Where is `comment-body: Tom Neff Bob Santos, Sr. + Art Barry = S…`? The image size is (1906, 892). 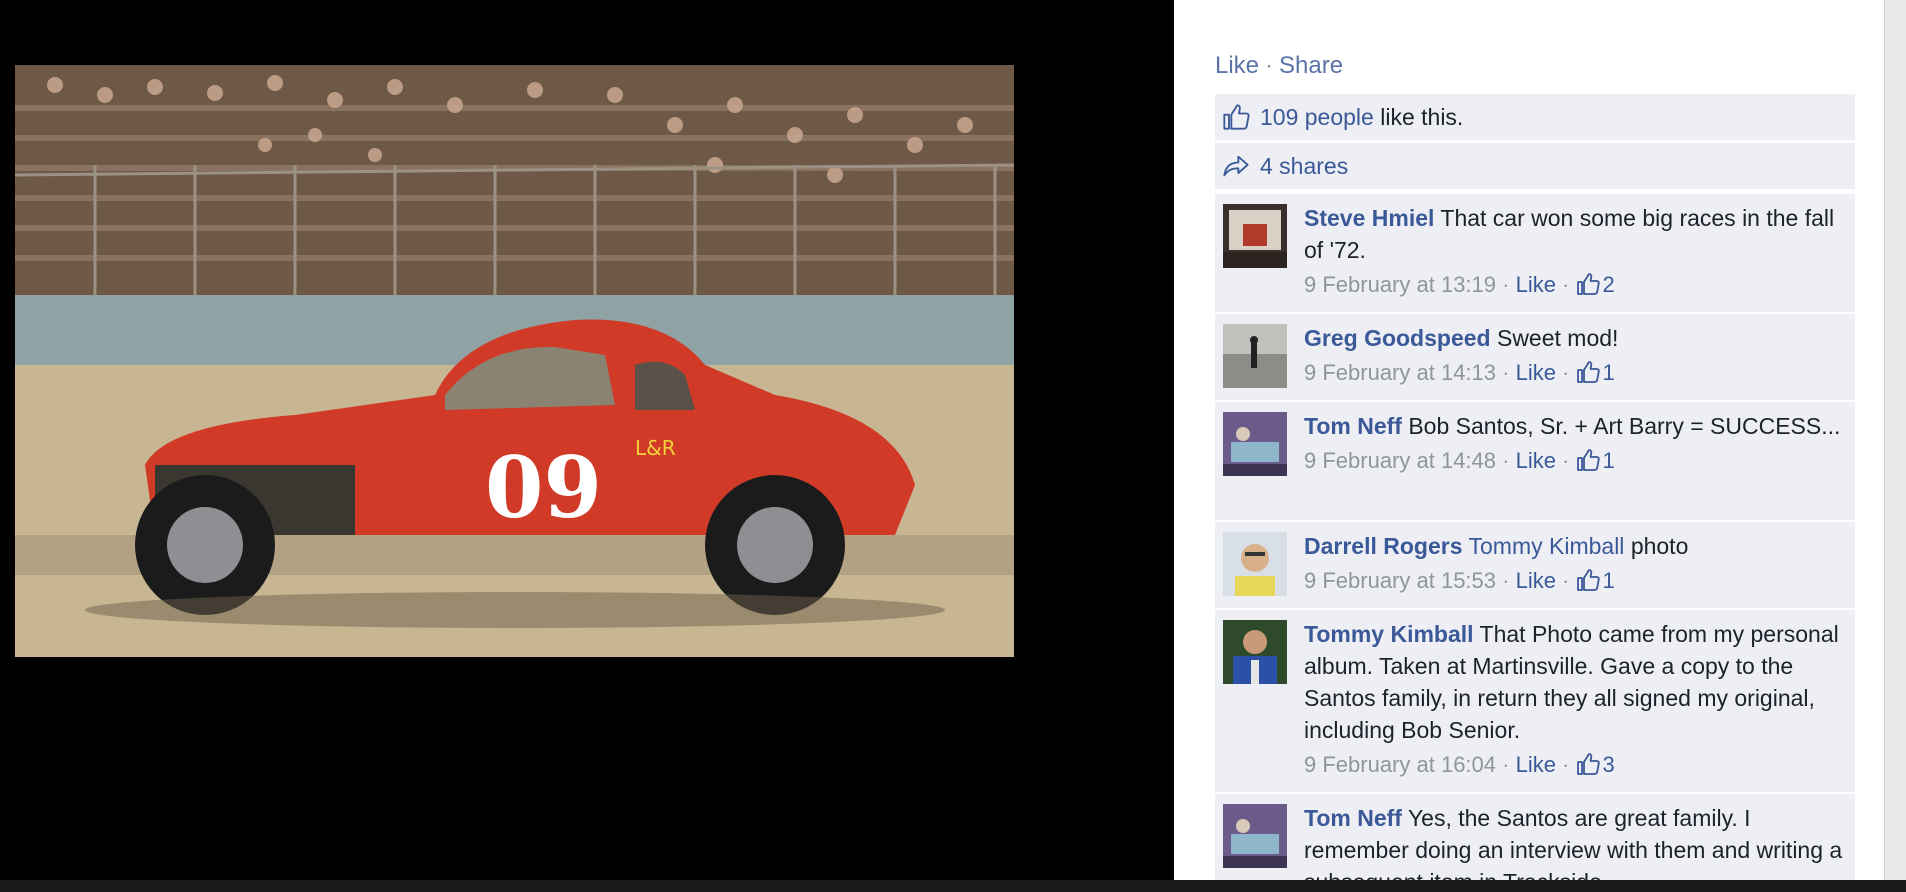 comment-body: Tom Neff Bob Santos, Sr. + Art Barry = S… is located at coordinates (1574, 443).